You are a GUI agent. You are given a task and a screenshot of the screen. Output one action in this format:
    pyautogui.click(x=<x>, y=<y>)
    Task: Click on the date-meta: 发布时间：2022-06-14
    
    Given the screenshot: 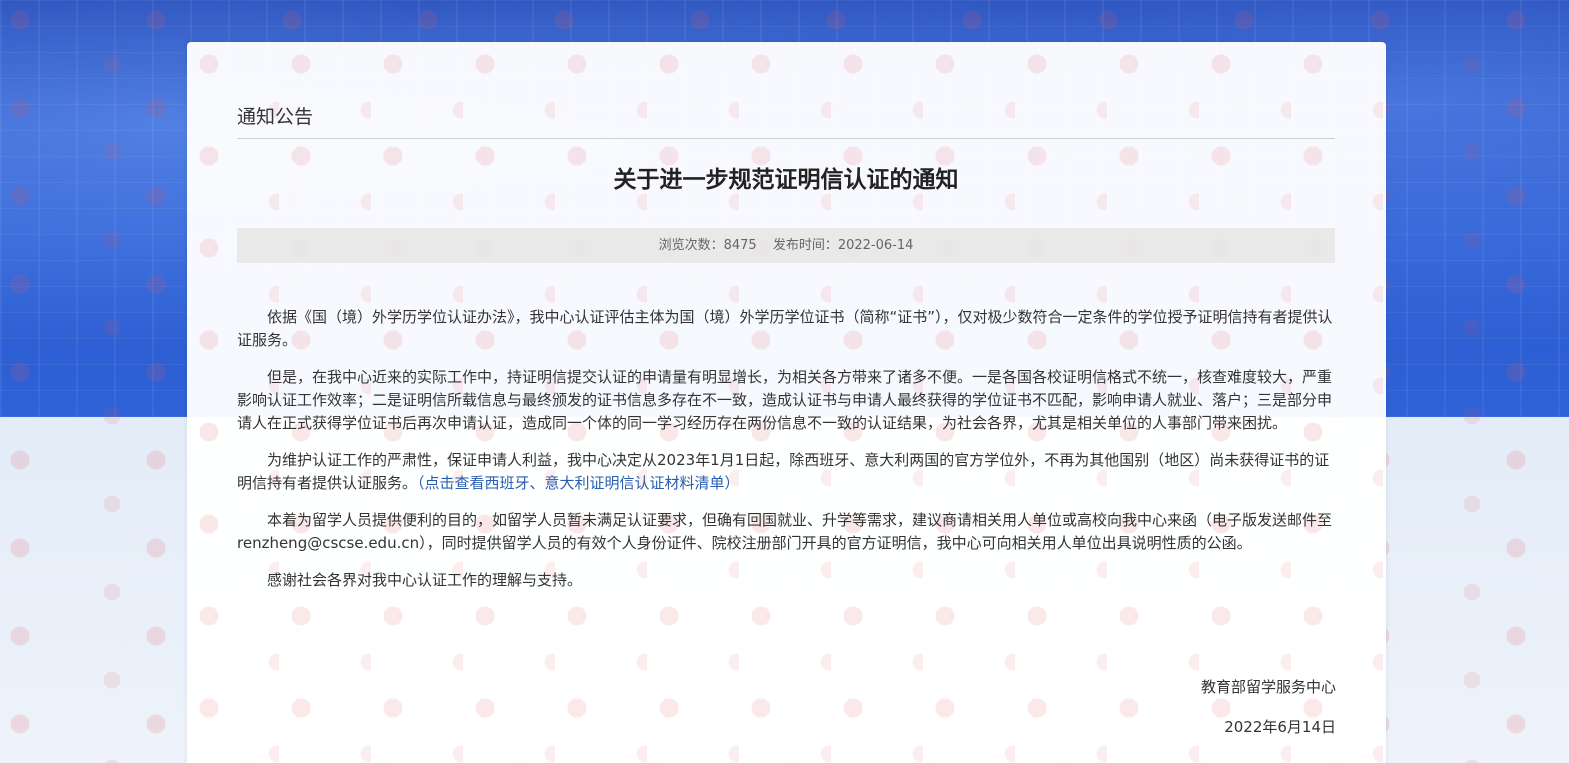 What is the action you would take?
    pyautogui.click(x=843, y=245)
    